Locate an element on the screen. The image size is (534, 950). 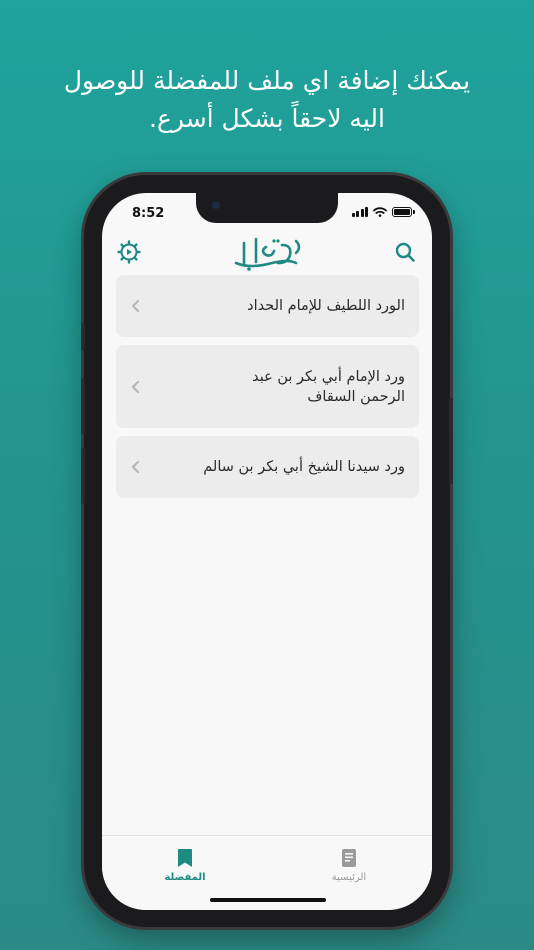
book-icon is located at coordinates (349, 858).